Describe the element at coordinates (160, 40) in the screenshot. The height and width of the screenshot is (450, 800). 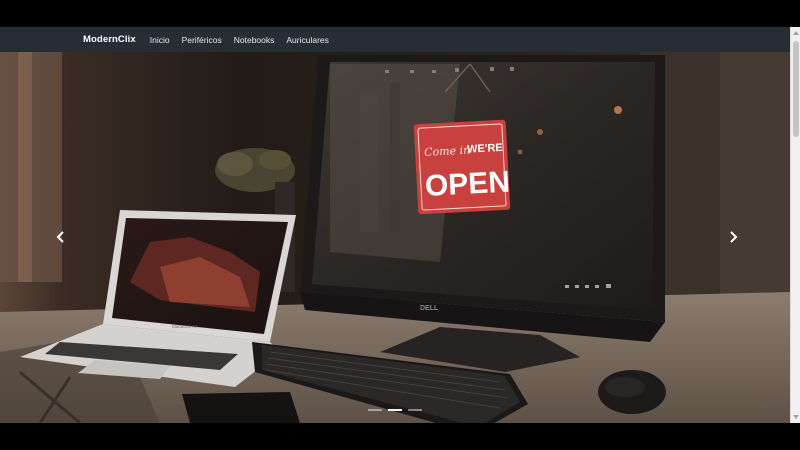
I see `nav-link-inicio: Inicio` at that location.